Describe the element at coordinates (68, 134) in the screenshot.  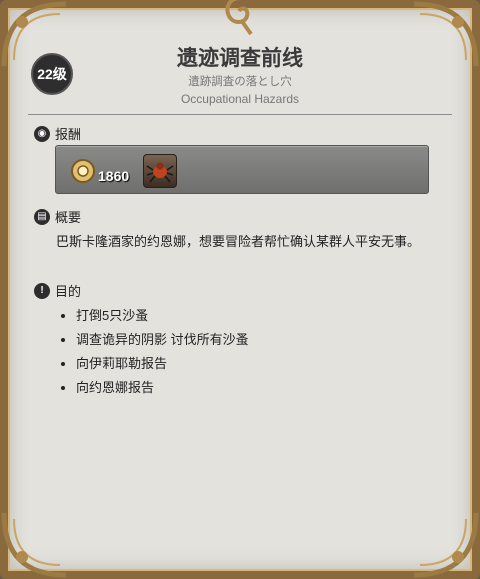
I see `reward-heading-label: 报酬` at that location.